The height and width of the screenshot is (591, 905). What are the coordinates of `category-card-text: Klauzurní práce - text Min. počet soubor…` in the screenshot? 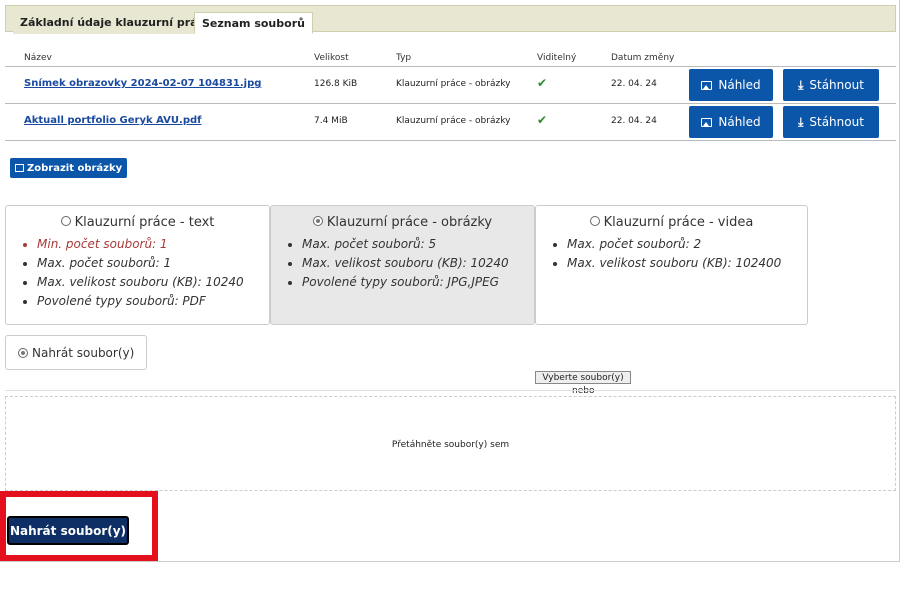 It's located at (137, 265).